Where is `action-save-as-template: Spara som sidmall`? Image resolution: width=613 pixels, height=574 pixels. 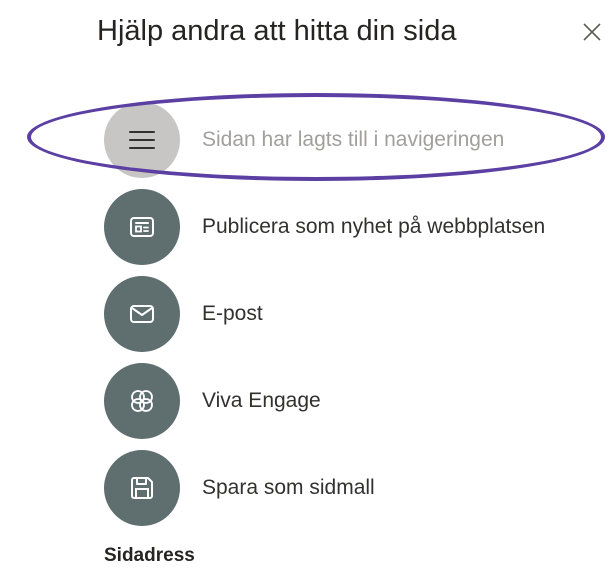
action-save-as-template: Spara som sidmall is located at coordinates (354, 488).